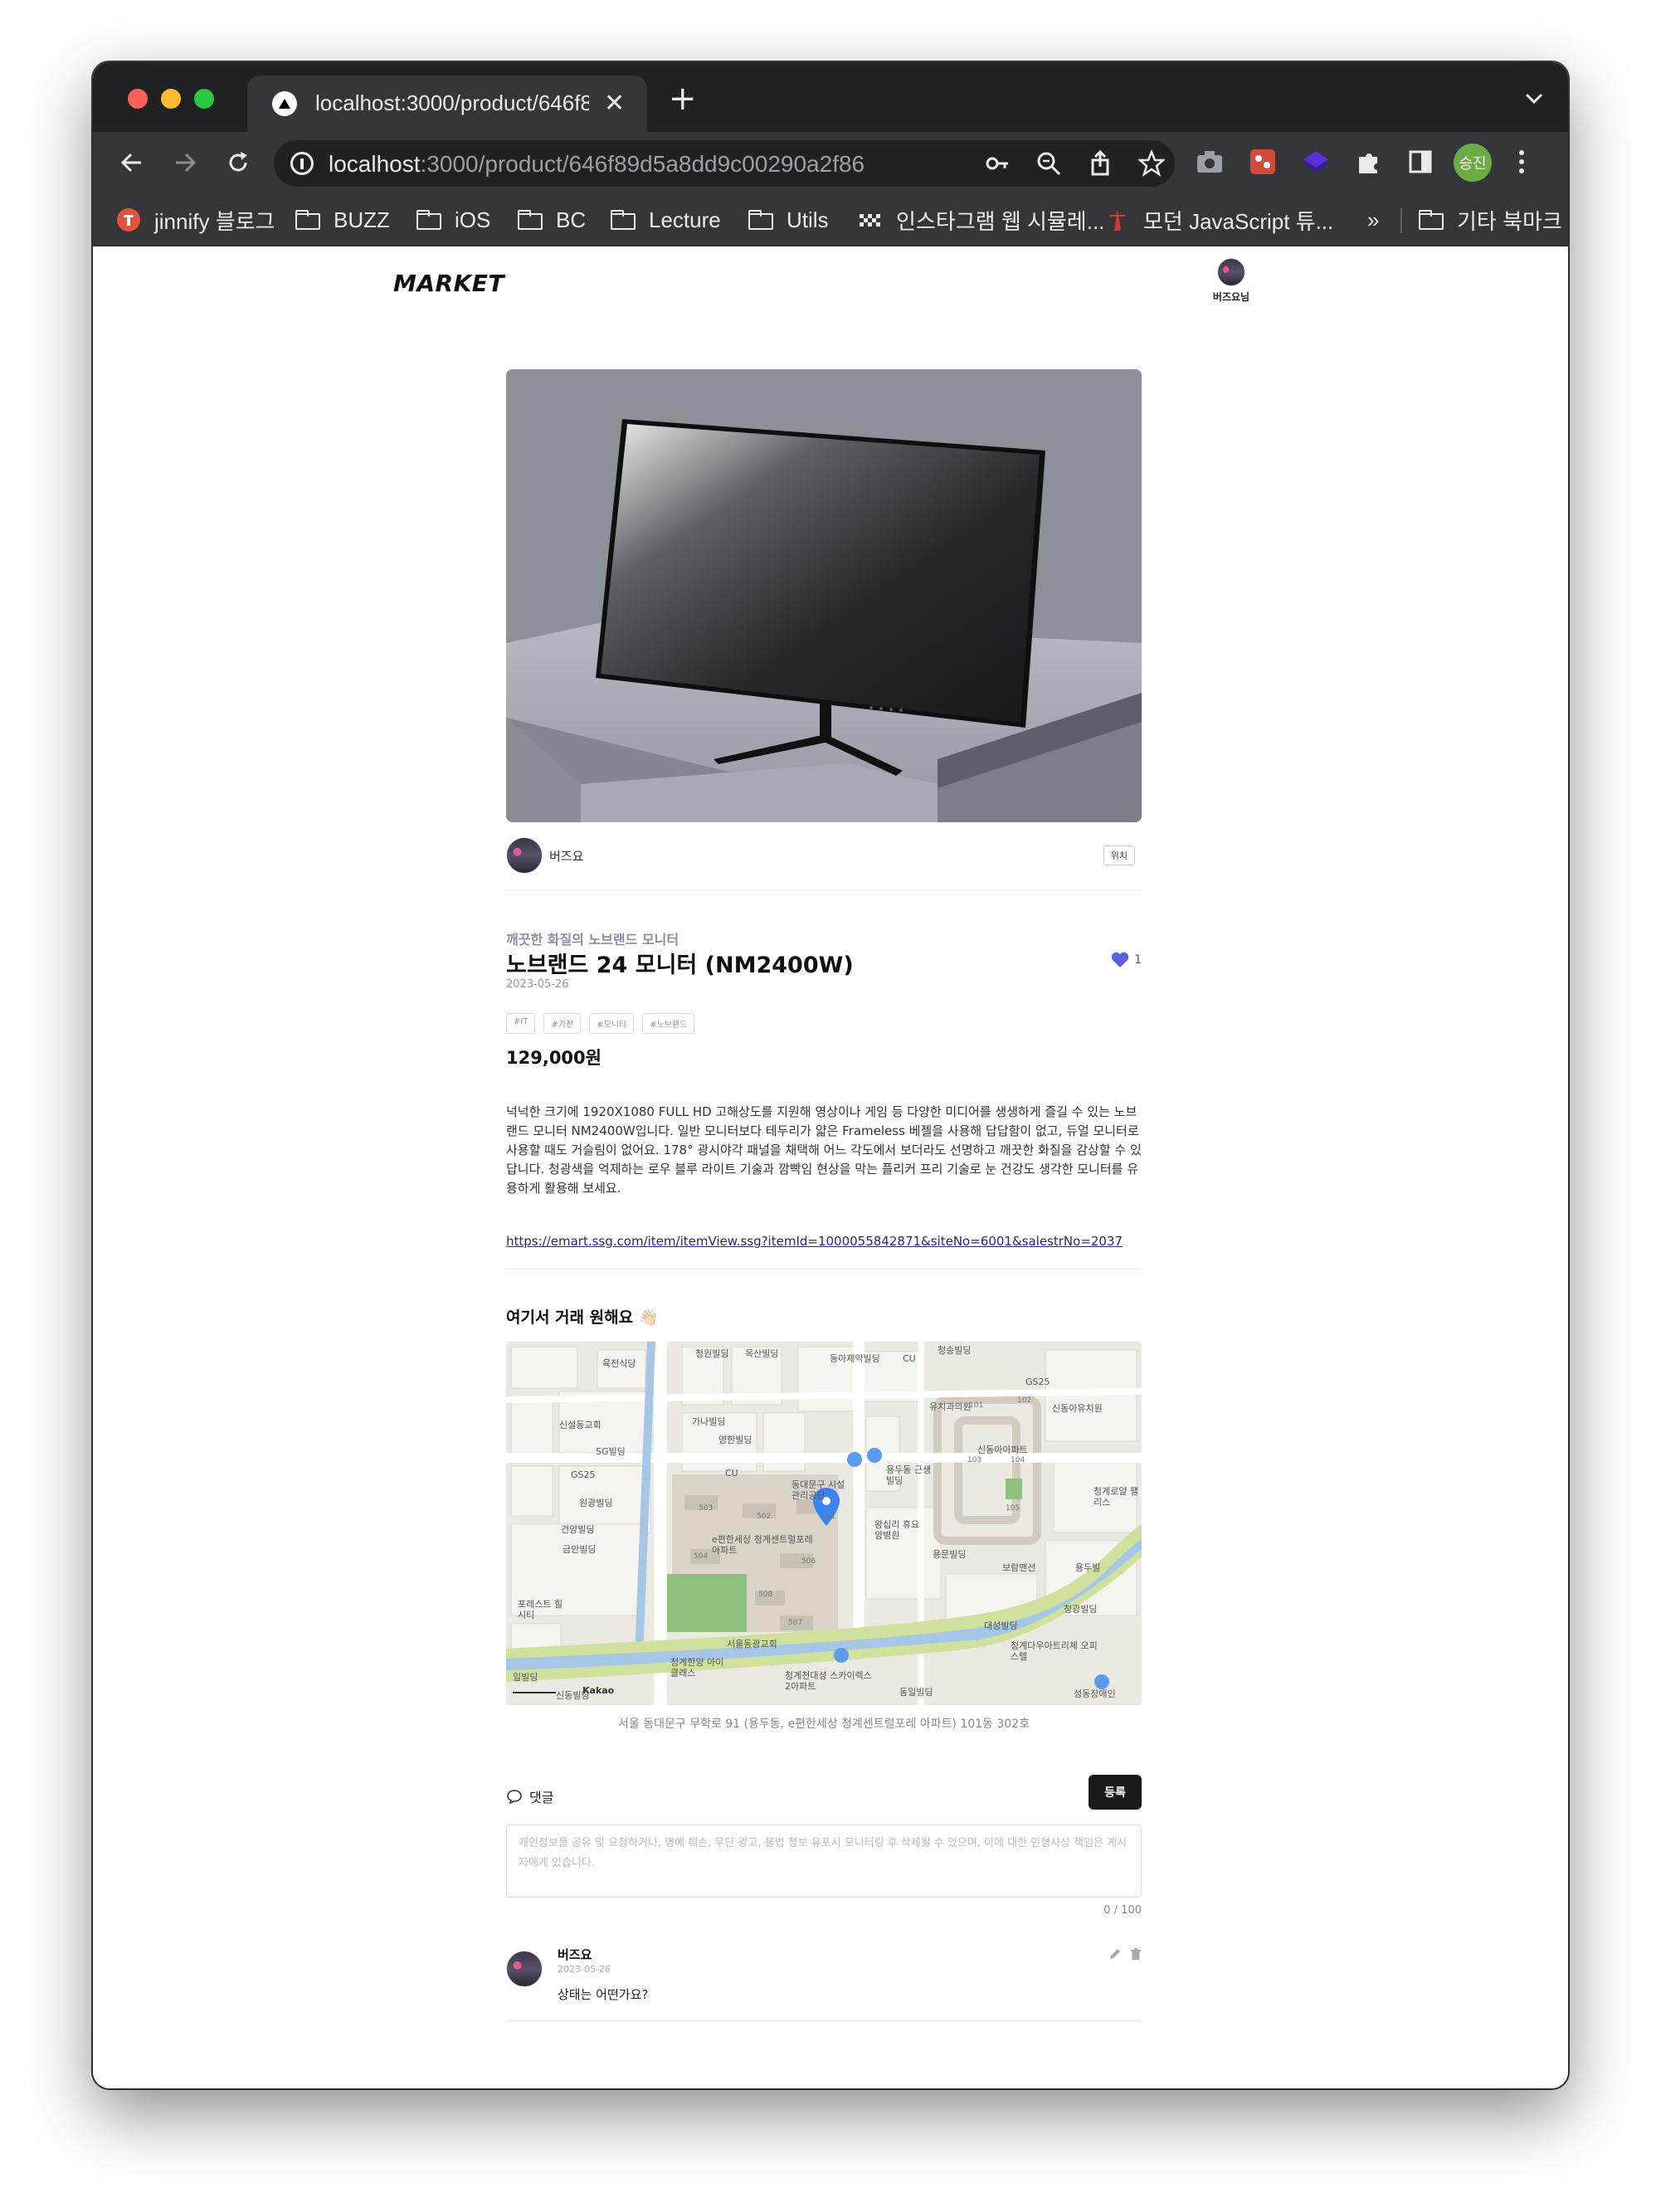 The height and width of the screenshot is (2212, 1661). What do you see at coordinates (525, 1677) in the screenshot?
I see `map-label: 일빌딩` at bounding box center [525, 1677].